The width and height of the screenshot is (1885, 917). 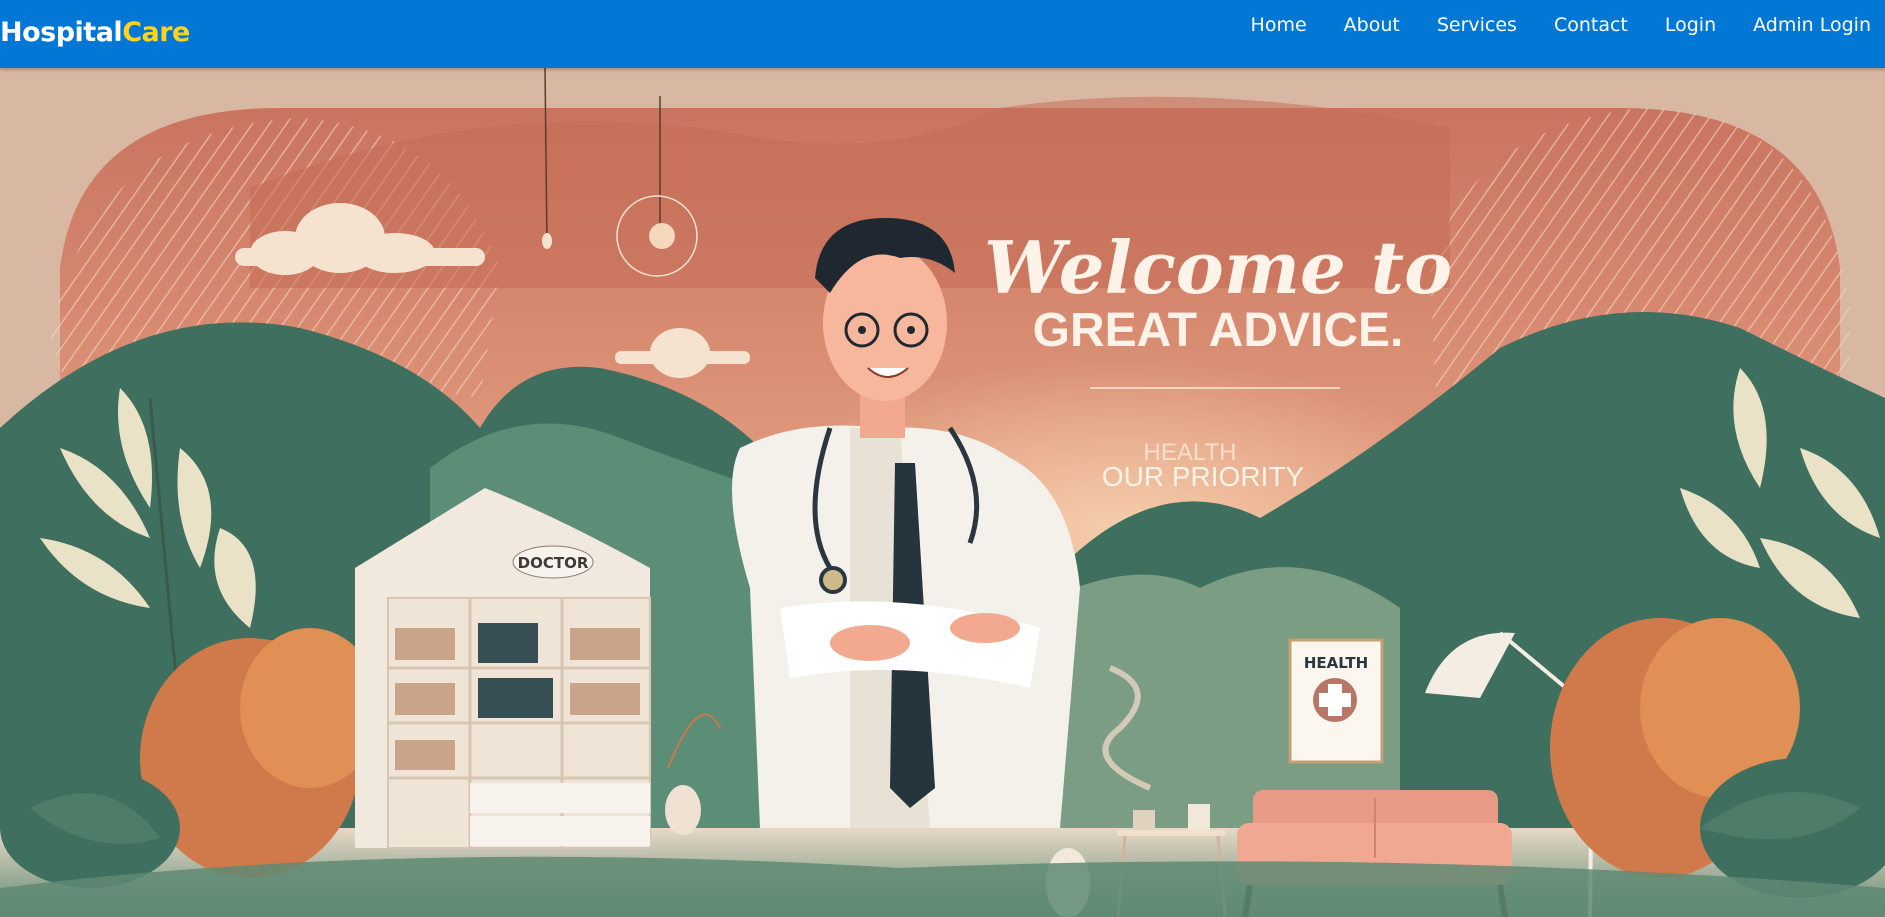 I want to click on cabinet-sign-text: DOCTOR, so click(x=553, y=563).